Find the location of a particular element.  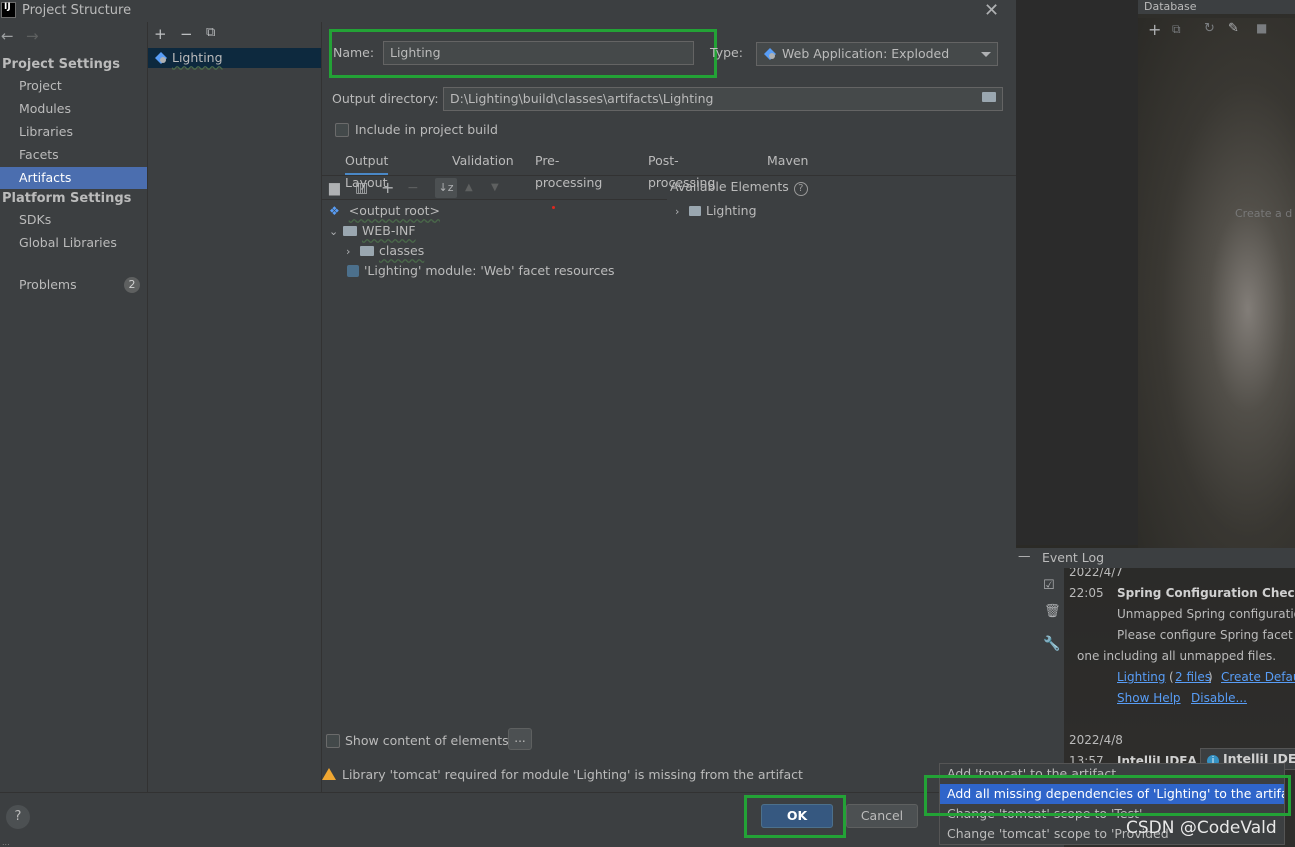

nav-item-libraries: Libraries is located at coordinates (73, 132).